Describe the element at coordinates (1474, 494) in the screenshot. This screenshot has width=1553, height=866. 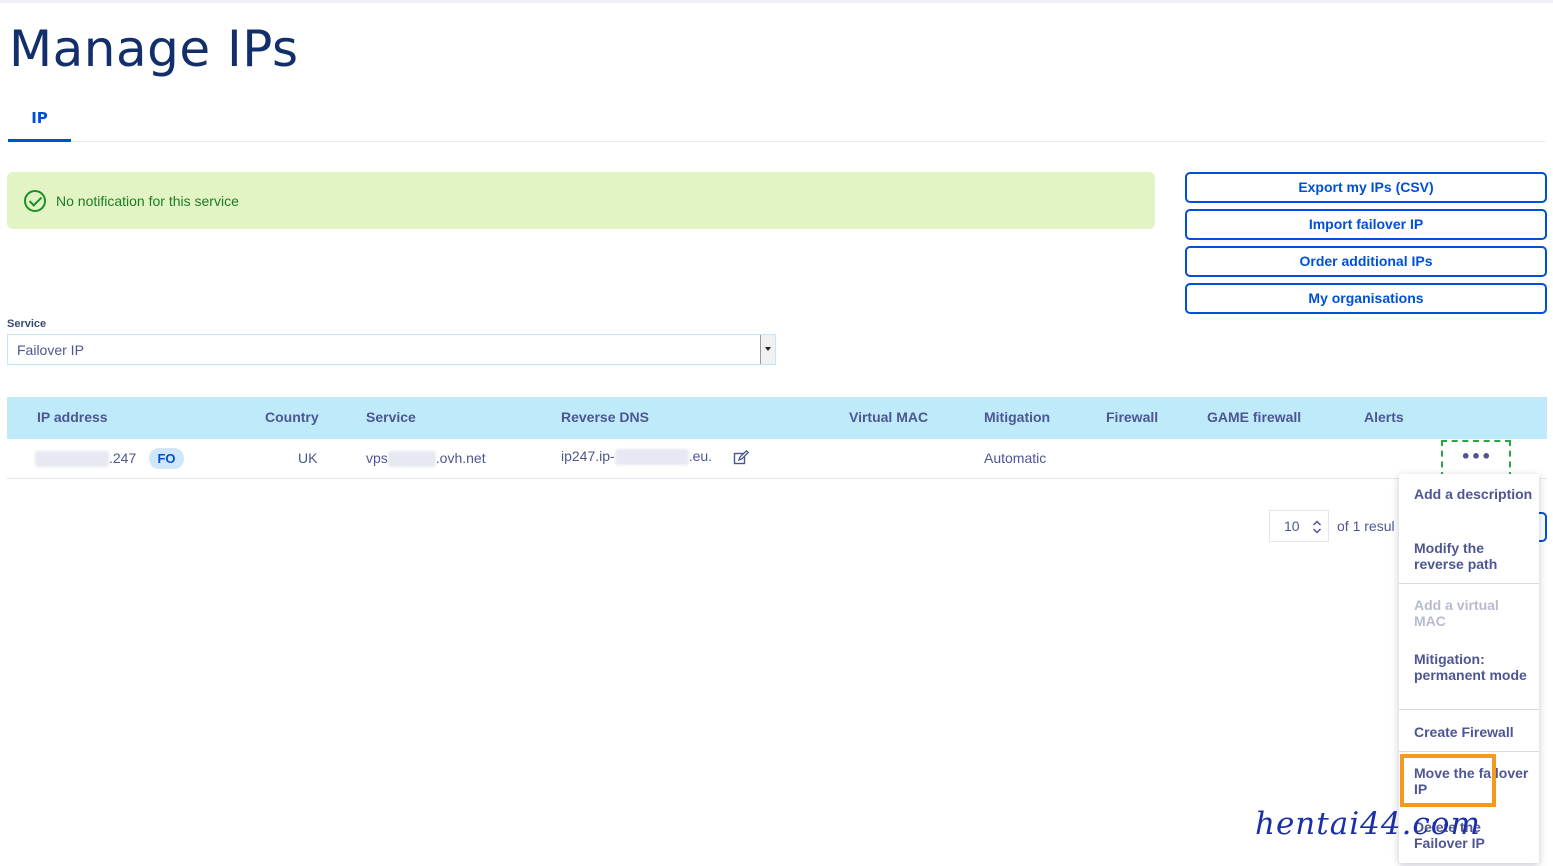
I see `menu-add-description: Add a description` at that location.